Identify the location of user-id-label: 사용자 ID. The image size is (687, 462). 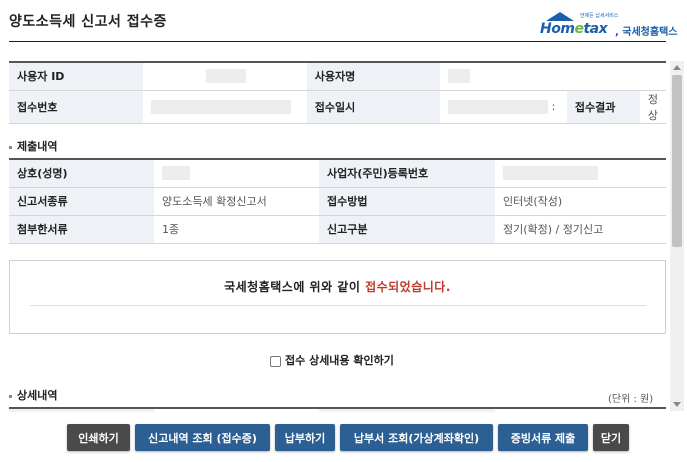
(76, 76).